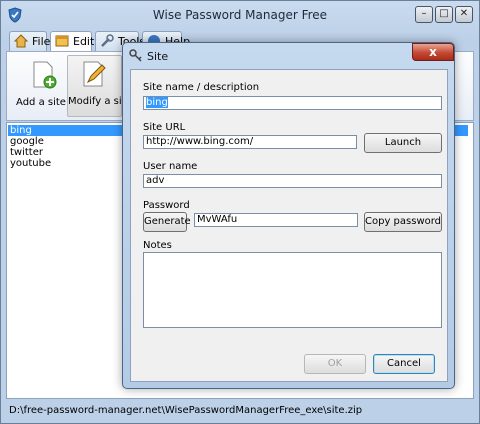 The height and width of the screenshot is (424, 480). Describe the element at coordinates (403, 143) in the screenshot. I see `launch-button: Launch` at that location.